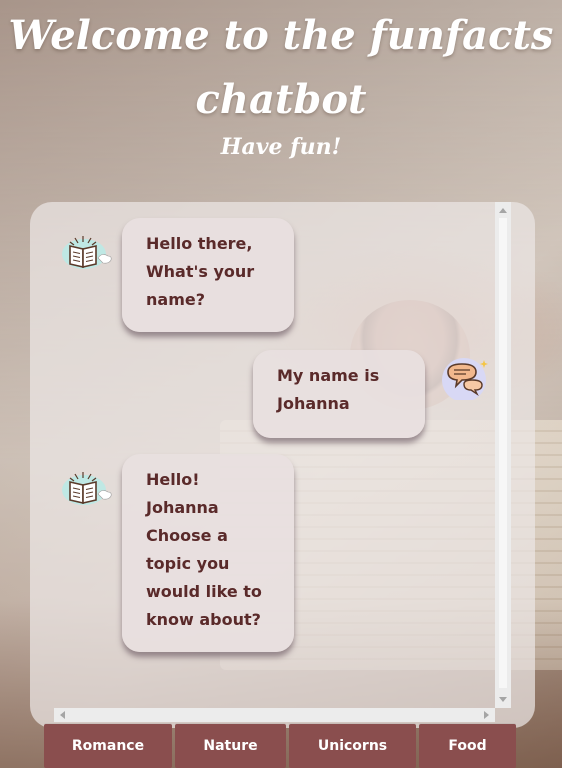 The height and width of the screenshot is (768, 562). Describe the element at coordinates (274, 715) in the screenshot. I see `horizontal-scrollbar` at that location.